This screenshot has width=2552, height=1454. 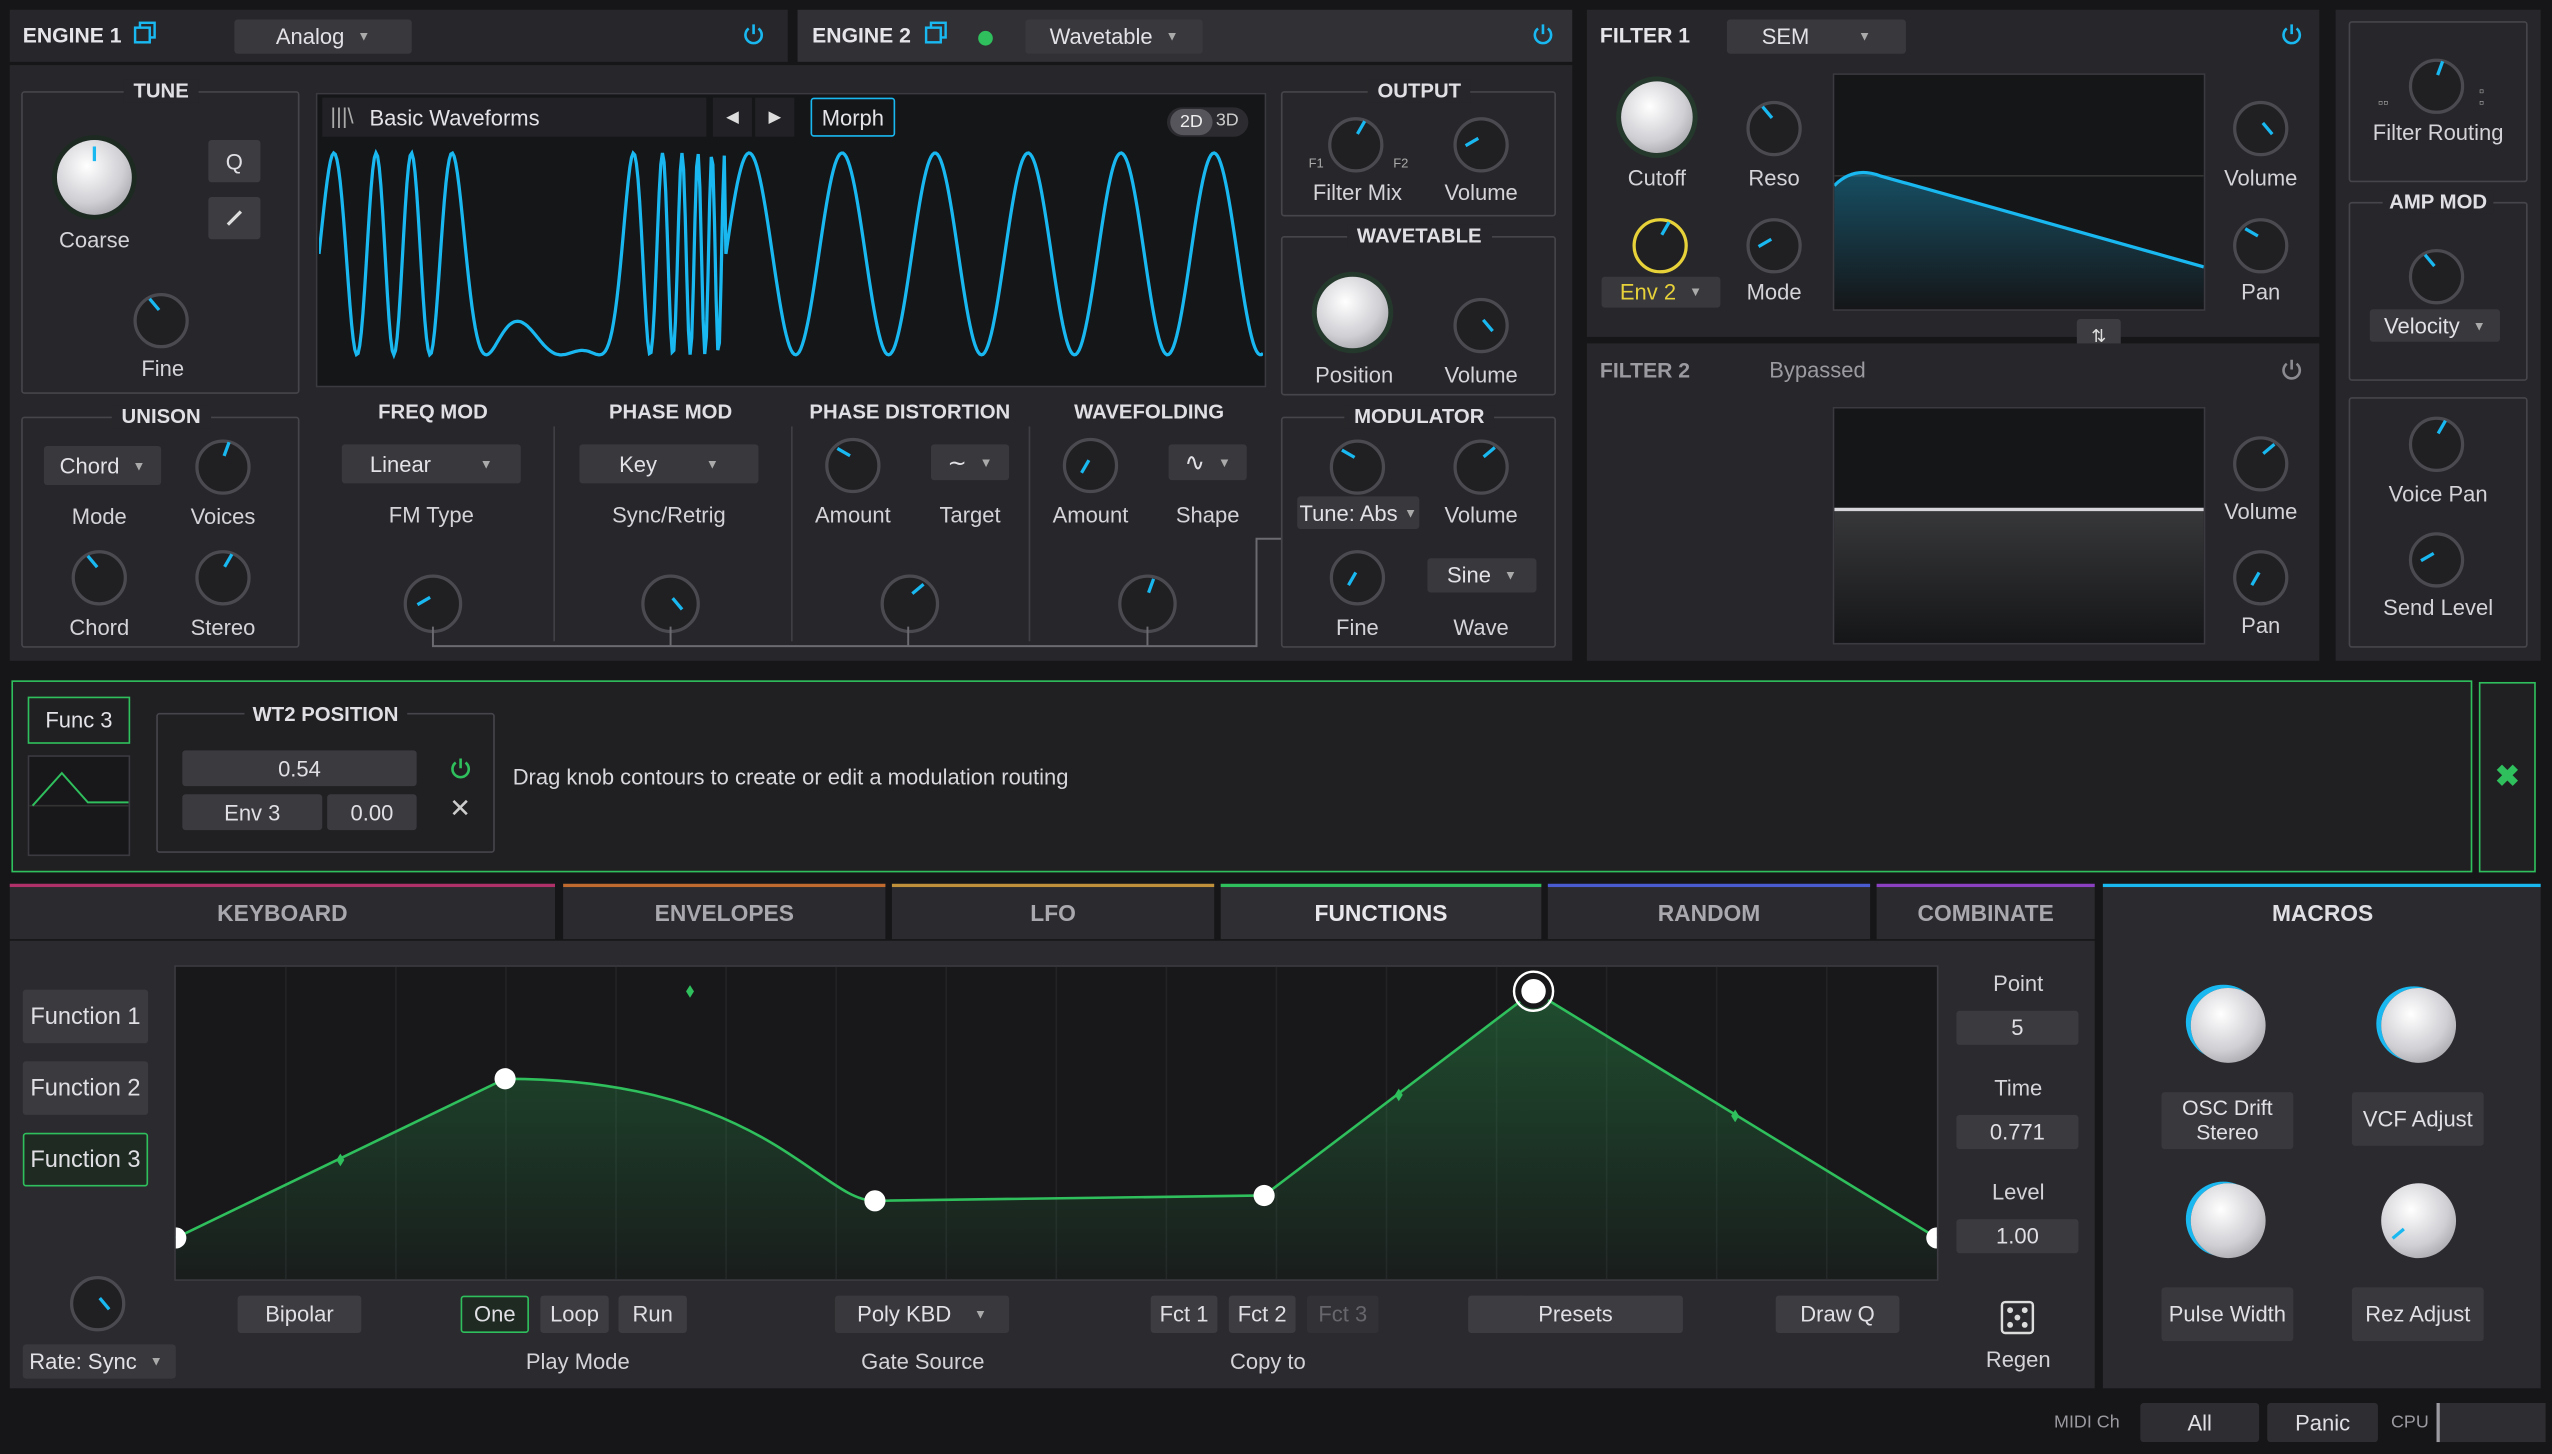 I want to click on wavefolding-amount-knob, so click(x=1090, y=465).